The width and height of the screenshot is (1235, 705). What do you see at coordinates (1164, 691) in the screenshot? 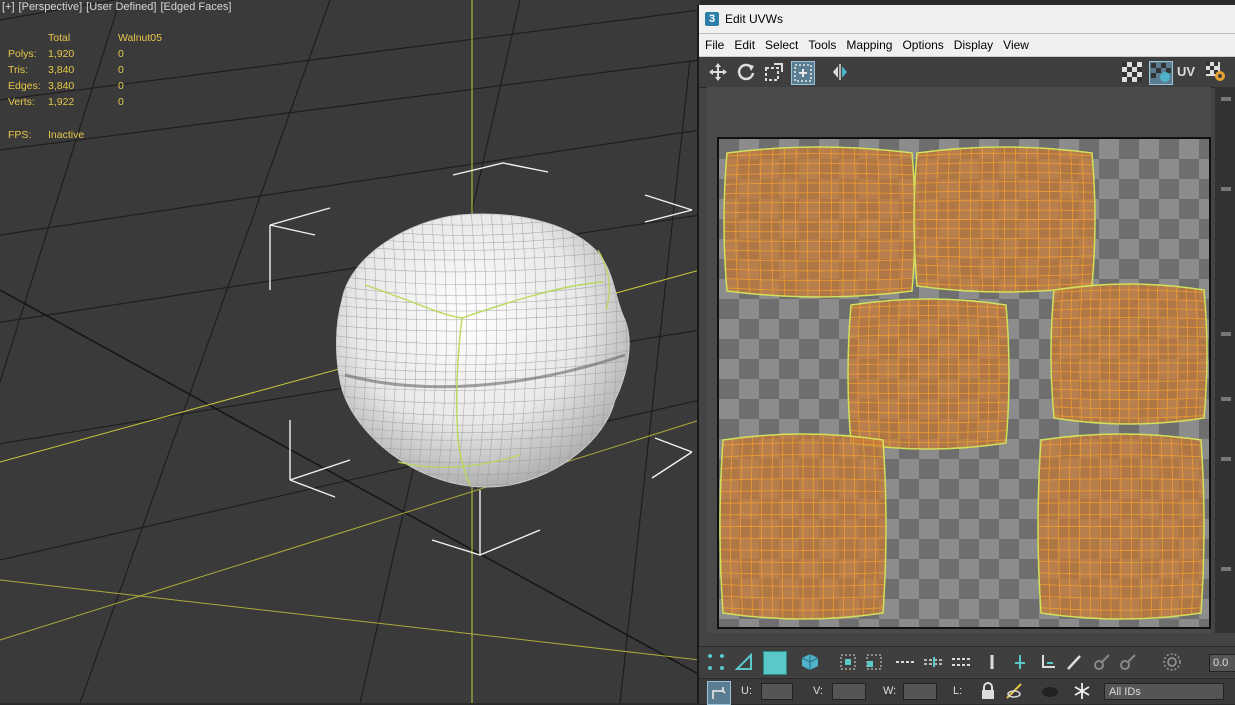
I see `material-id-dropdown: All IDs` at bounding box center [1164, 691].